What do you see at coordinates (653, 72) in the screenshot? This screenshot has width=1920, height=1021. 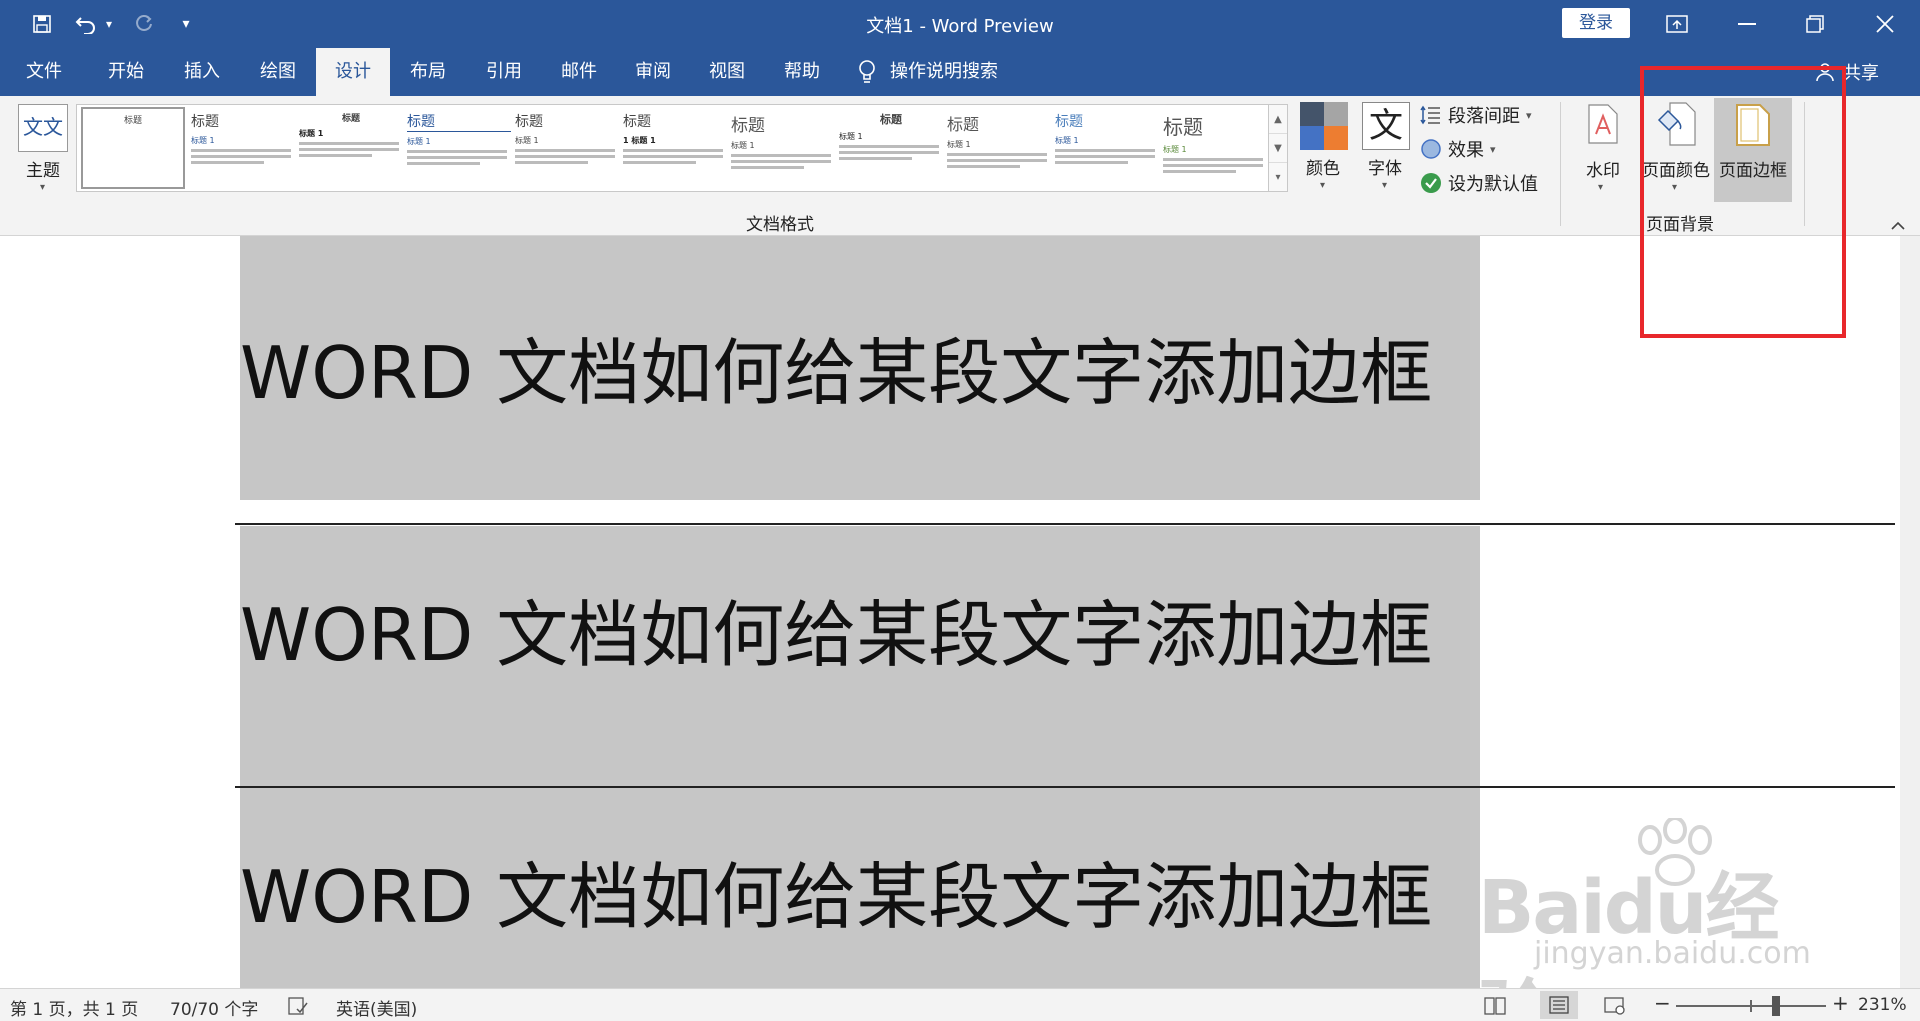 I see `tab-review: 审阅` at bounding box center [653, 72].